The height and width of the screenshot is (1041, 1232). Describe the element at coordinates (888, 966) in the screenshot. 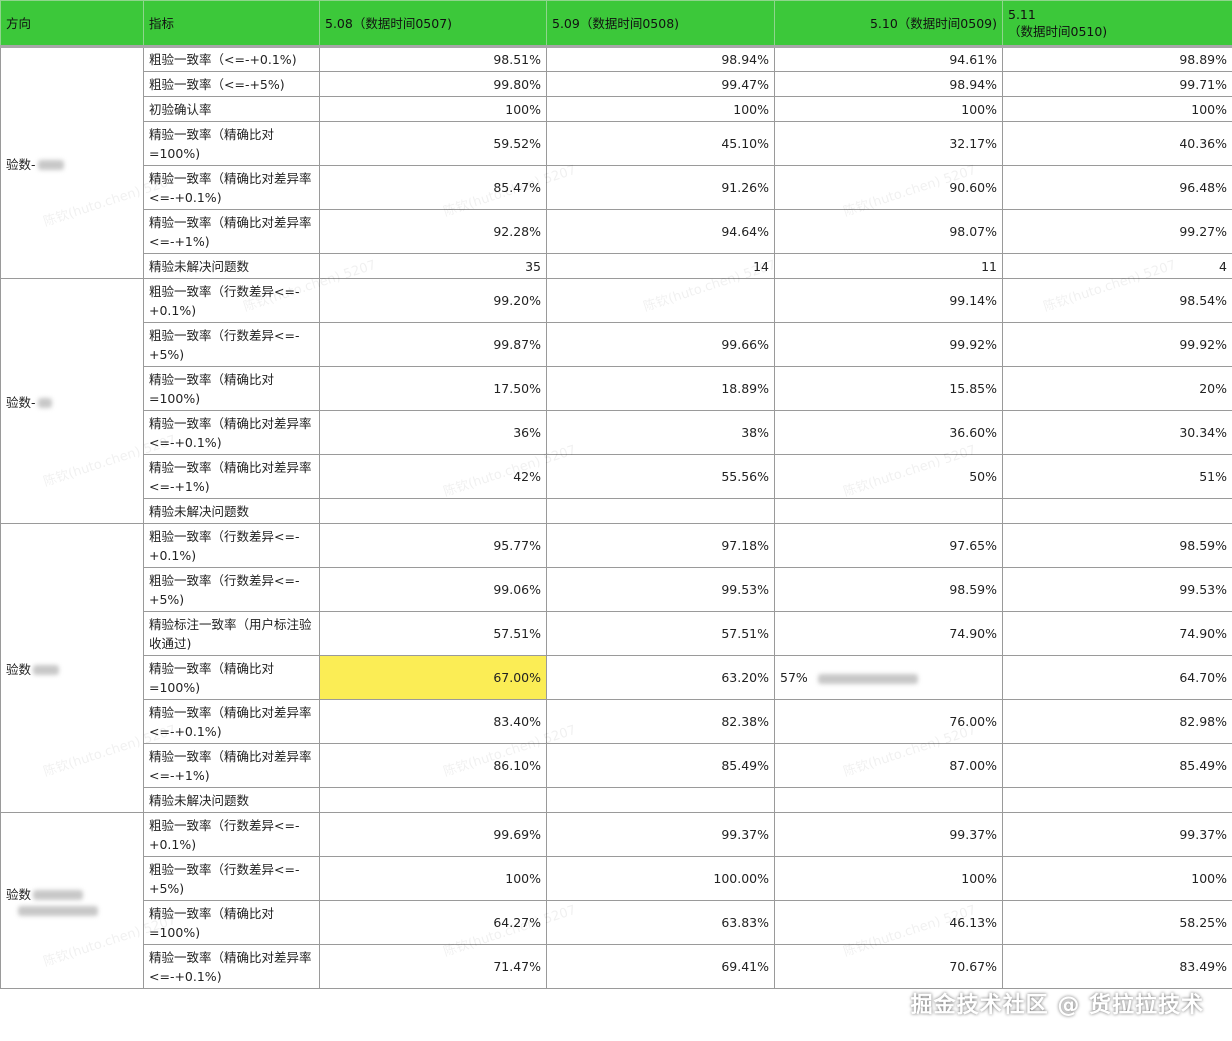

I see `value-cell: 70.67%` at that location.